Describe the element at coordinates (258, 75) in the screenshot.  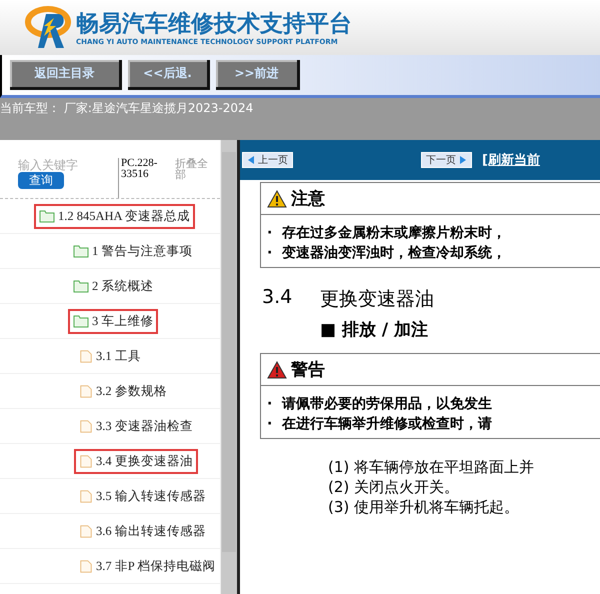
I see `nav-button: >>前进` at that location.